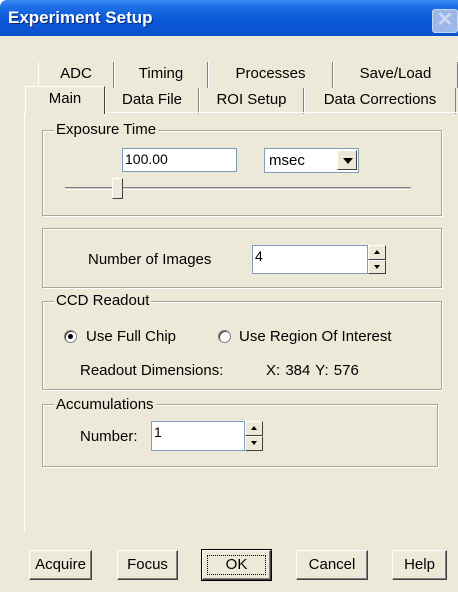 The width and height of the screenshot is (458, 592). Describe the element at coordinates (315, 336) in the screenshot. I see `roi-label: Use Region Of Interest` at that location.